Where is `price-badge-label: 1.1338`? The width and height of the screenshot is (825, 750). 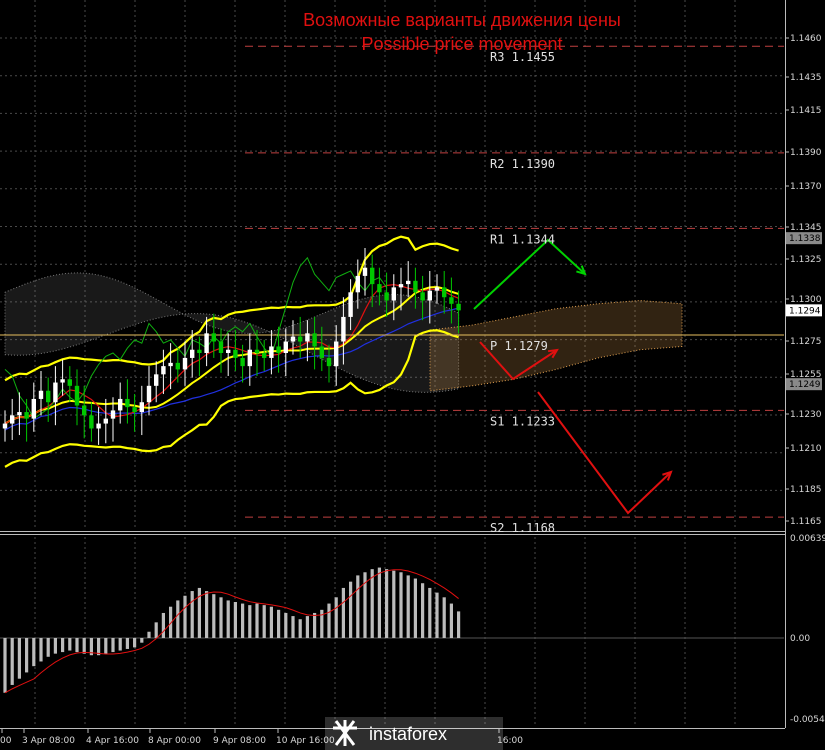
price-badge-label: 1.1338 is located at coordinates (805, 239).